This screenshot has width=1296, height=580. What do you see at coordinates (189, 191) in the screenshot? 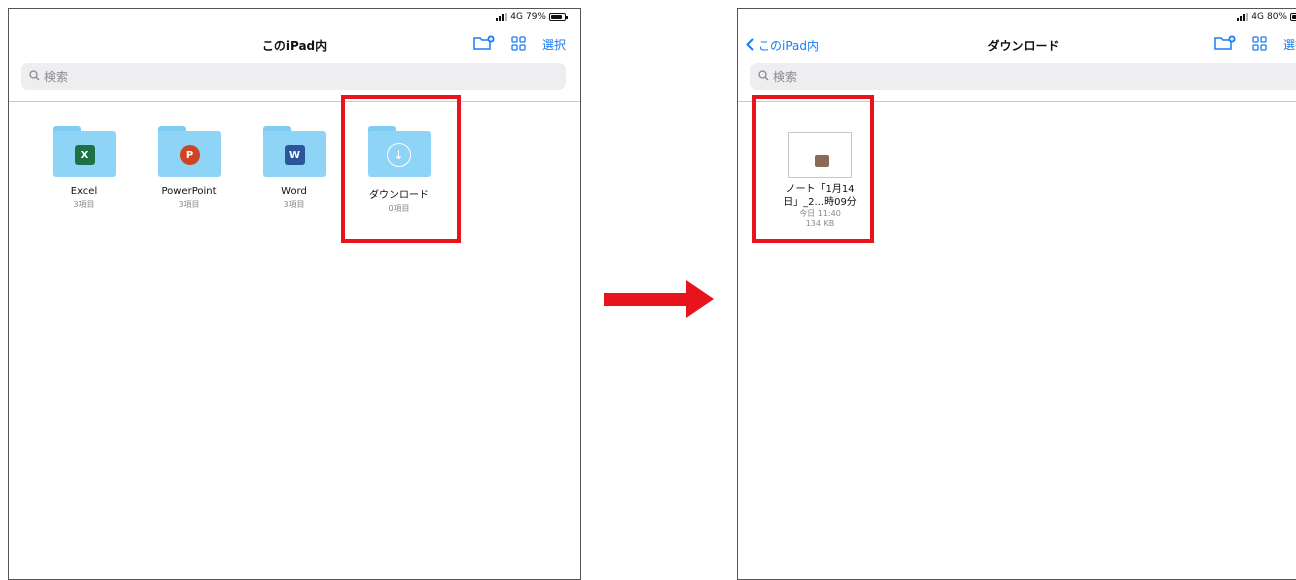
I see `folder-name: PowerPoint` at bounding box center [189, 191].